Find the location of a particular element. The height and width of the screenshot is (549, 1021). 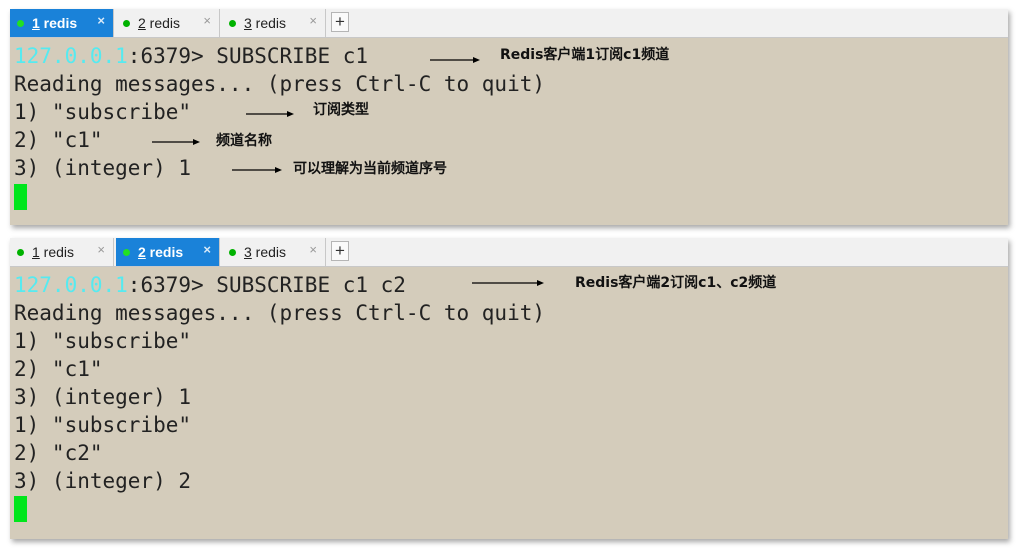

annotation-label: Redis客户端1订阅c1频道 is located at coordinates (585, 55).